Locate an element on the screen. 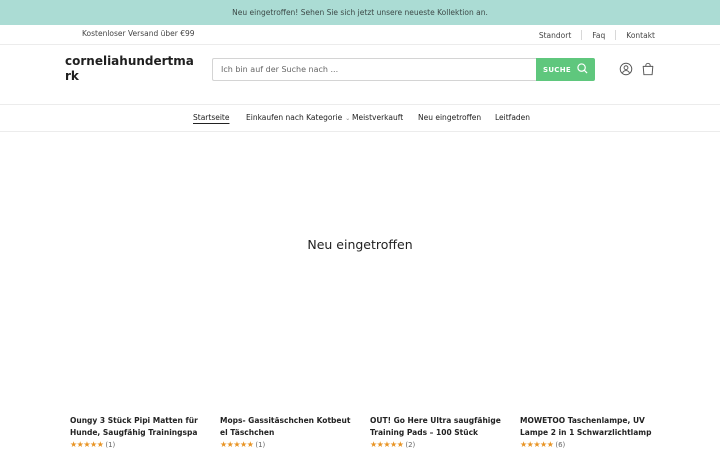  site-header: corneliahundertmark SUCHE is located at coordinates (360, 75).